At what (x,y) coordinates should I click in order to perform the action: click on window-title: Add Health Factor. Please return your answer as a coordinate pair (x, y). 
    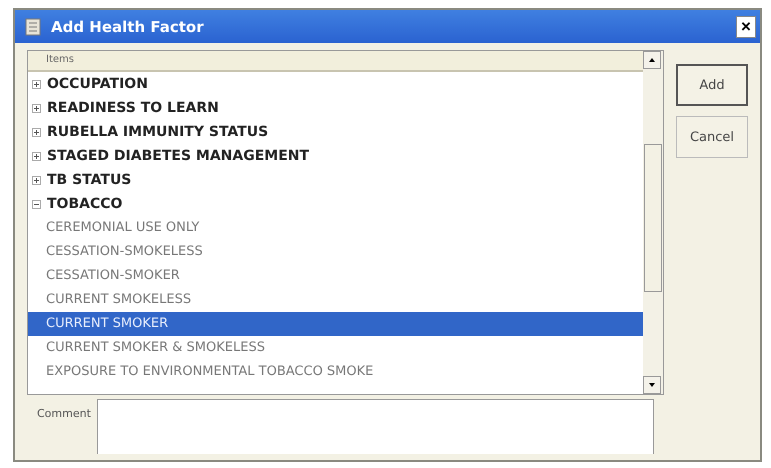
    Looking at the image, I should click on (128, 27).